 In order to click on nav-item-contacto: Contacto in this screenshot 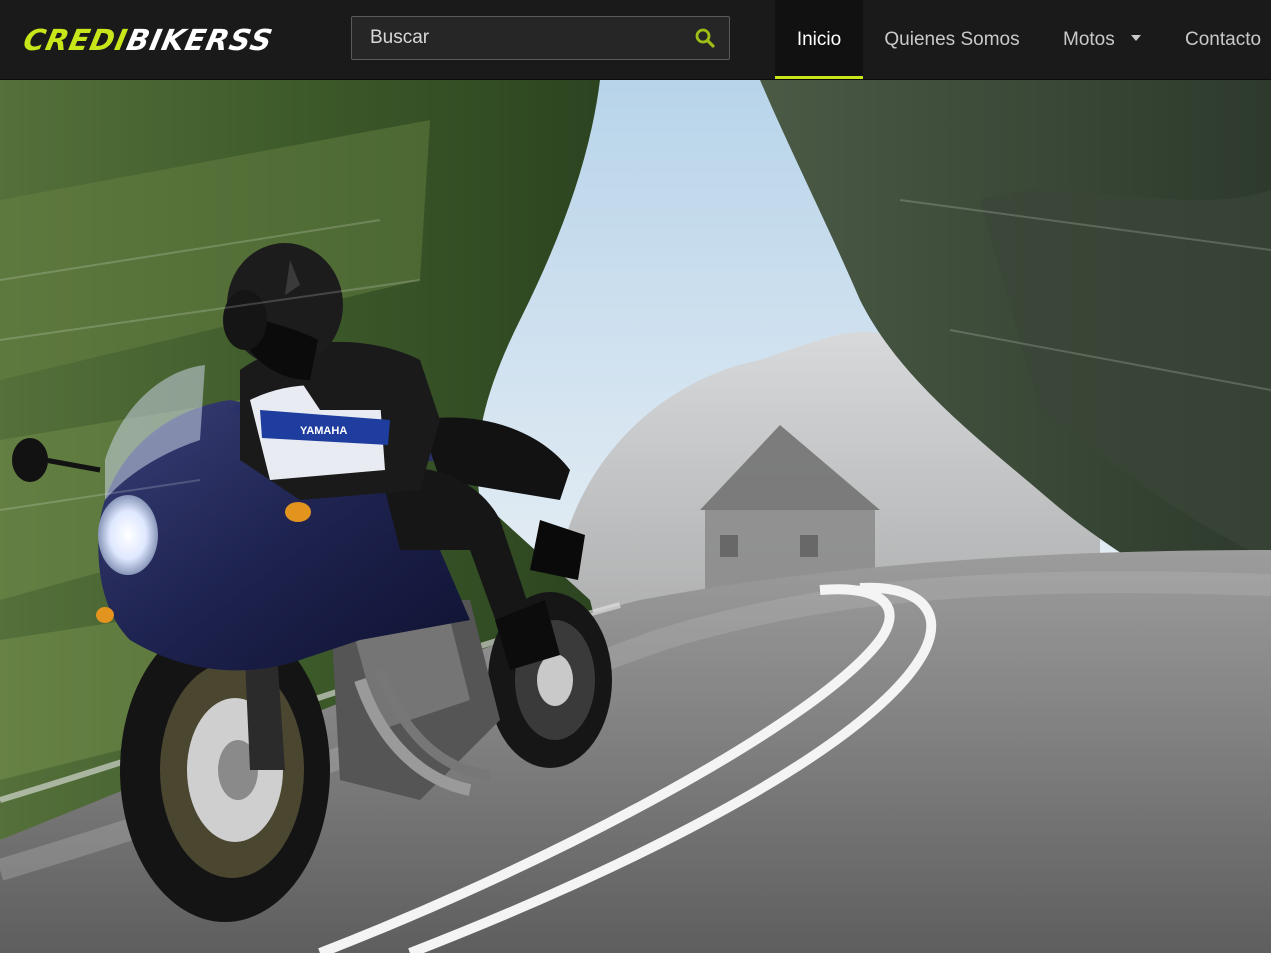, I will do `click(1218, 39)`.